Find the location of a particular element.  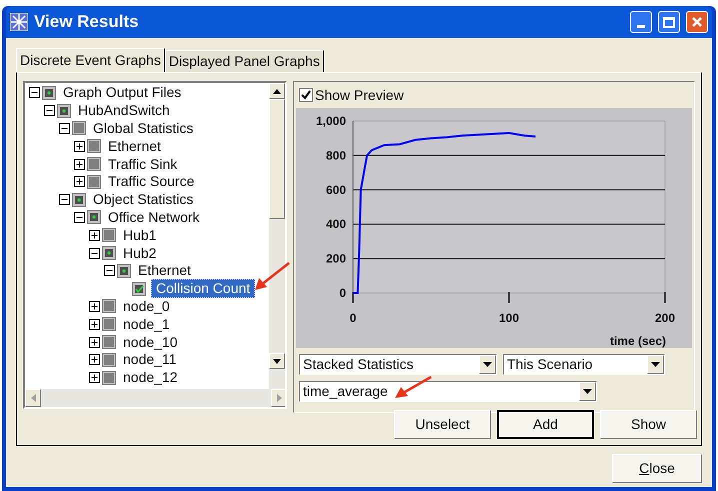

dialog-button: Unselect is located at coordinates (442, 424).